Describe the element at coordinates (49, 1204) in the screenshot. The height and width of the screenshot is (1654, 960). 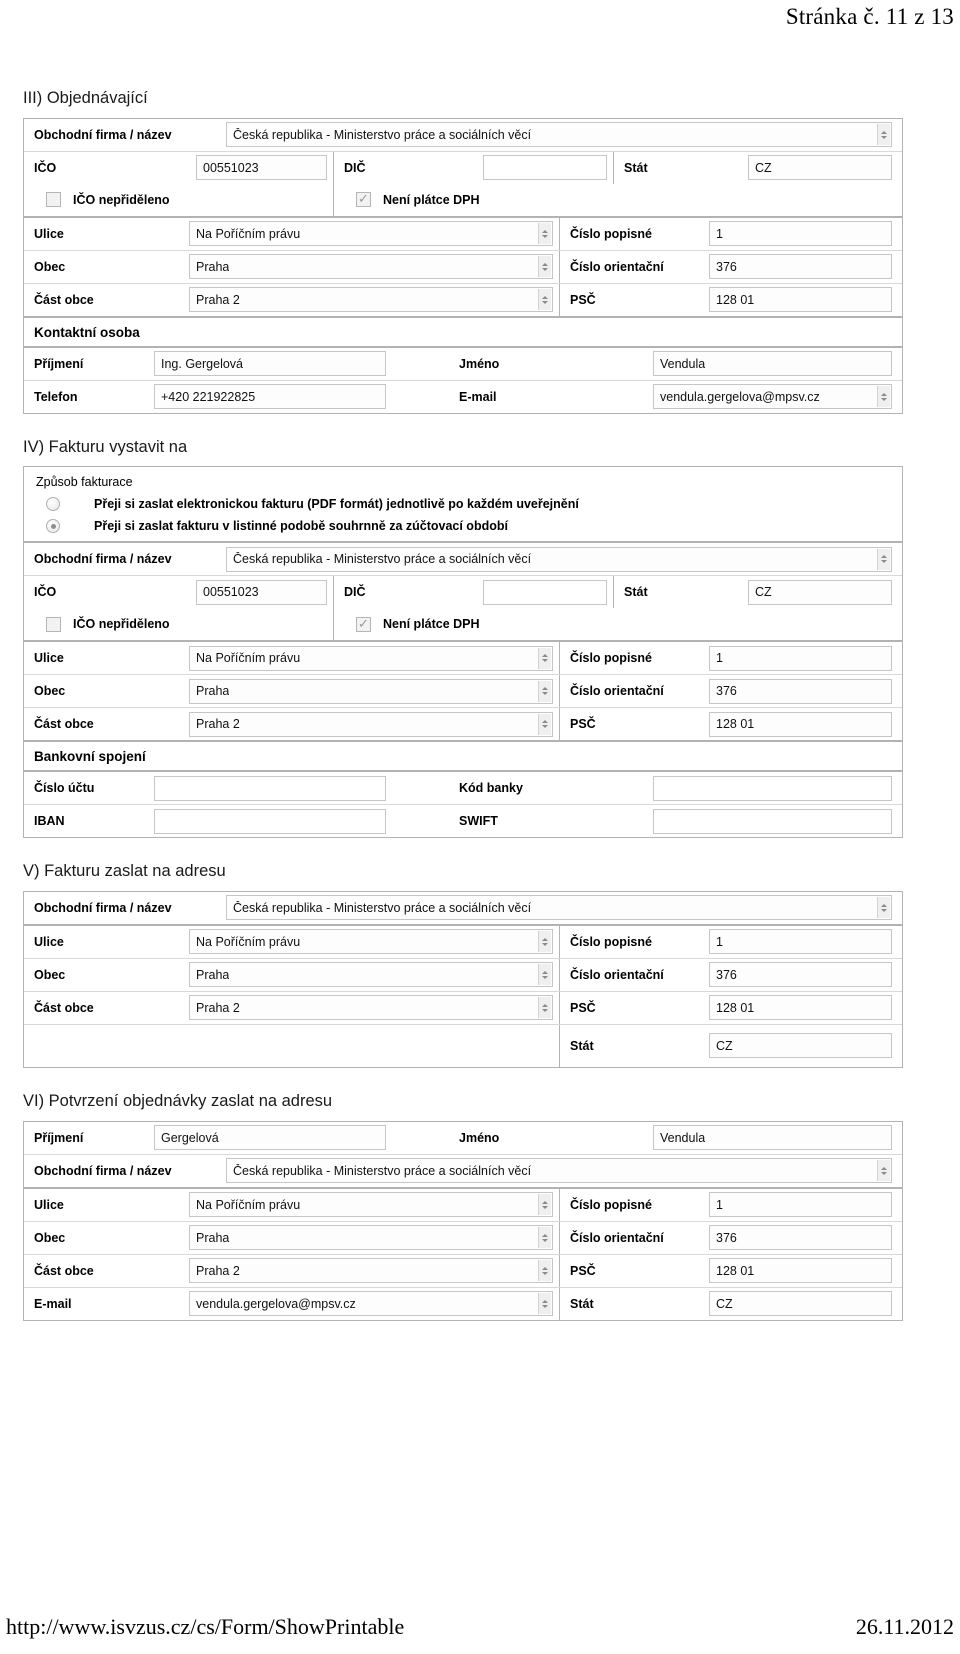
I see `street-label: Ulice` at that location.